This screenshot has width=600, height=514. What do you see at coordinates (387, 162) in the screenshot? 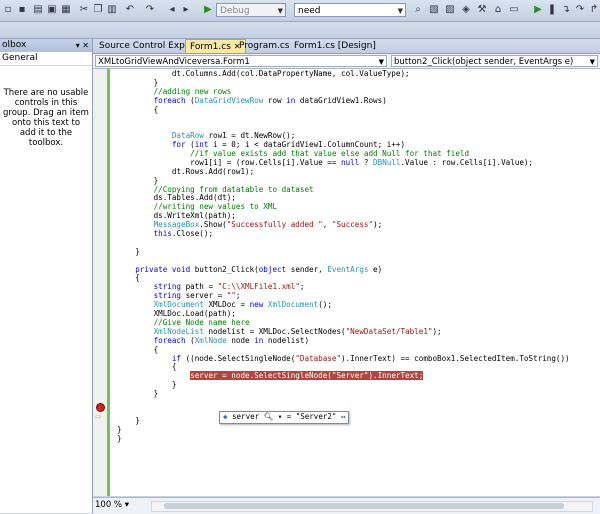
I see `code-token: DBNull` at bounding box center [387, 162].